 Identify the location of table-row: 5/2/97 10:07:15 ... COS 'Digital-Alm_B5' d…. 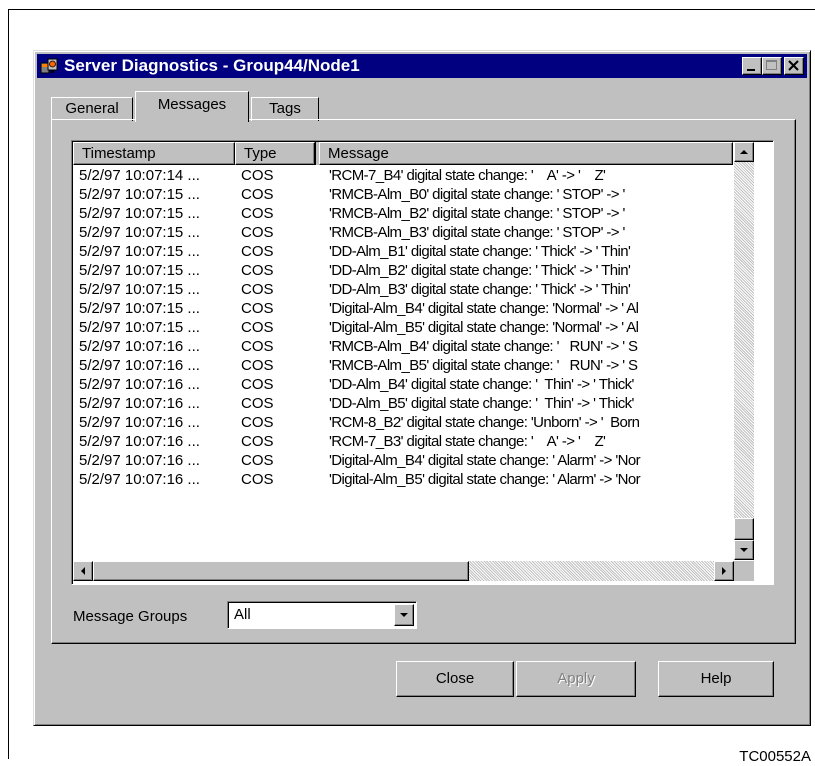
(403, 327).